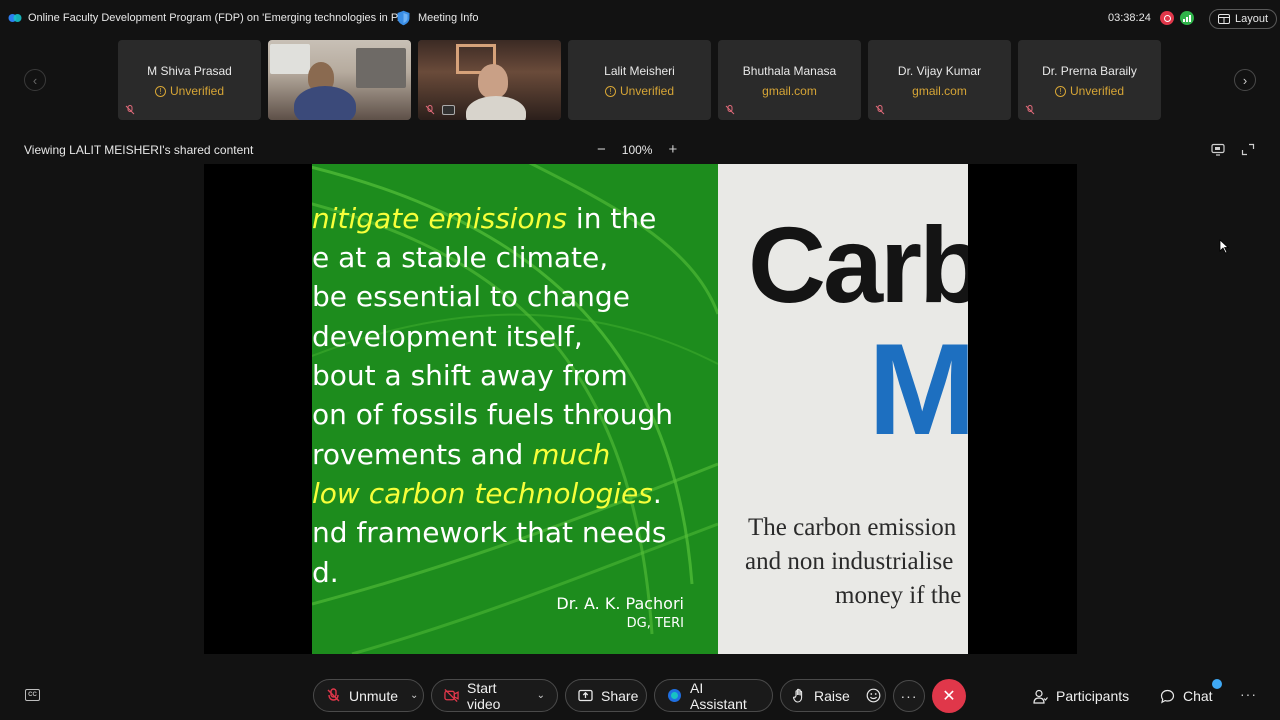 This screenshot has height=720, width=1280. What do you see at coordinates (1187, 18) in the screenshot?
I see `network-health-icon` at bounding box center [1187, 18].